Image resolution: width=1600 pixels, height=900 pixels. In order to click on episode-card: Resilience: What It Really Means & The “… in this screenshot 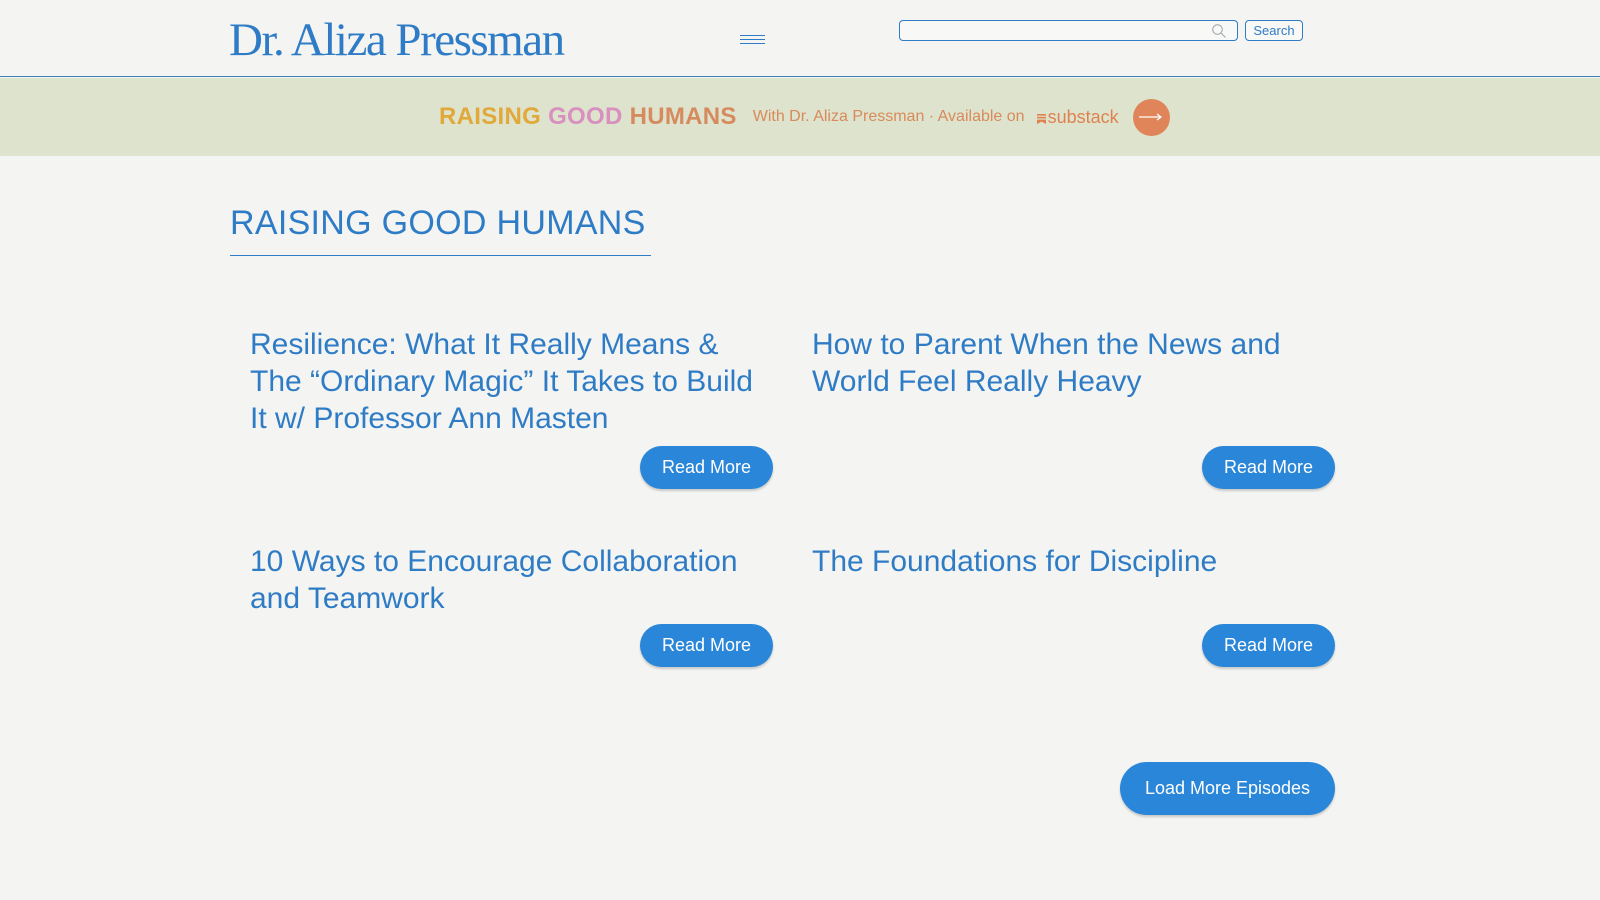, I will do `click(512, 381)`.